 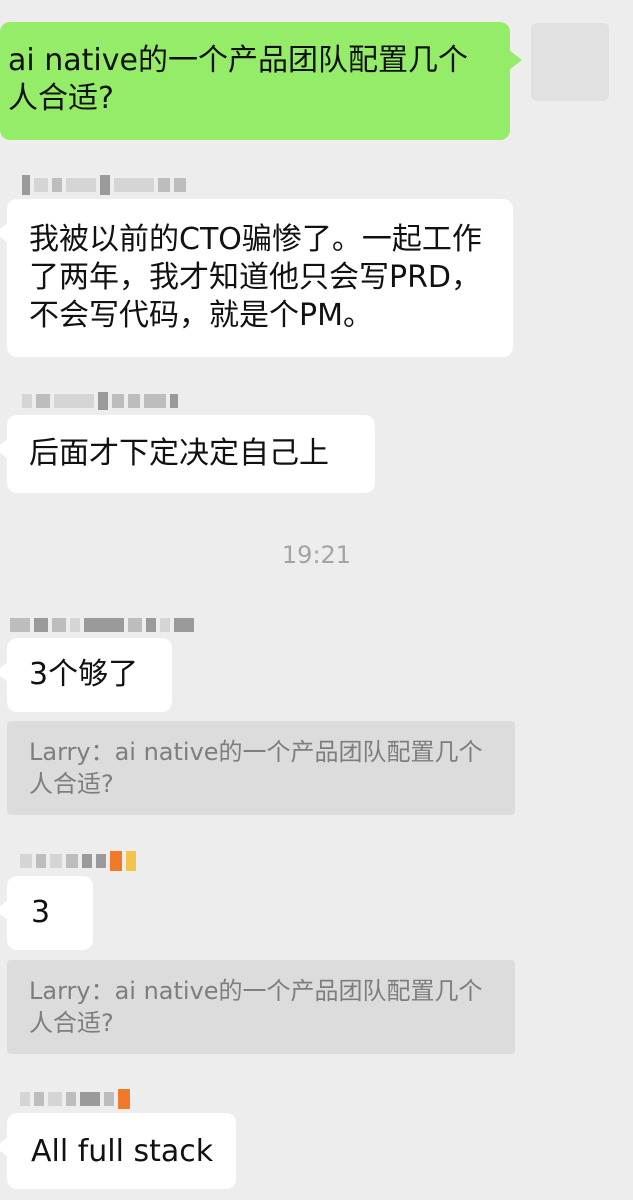 What do you see at coordinates (261, 81) in the screenshot?
I see `outgoing-message-bubble: ai native的一个产品团队配置几个人合适?` at bounding box center [261, 81].